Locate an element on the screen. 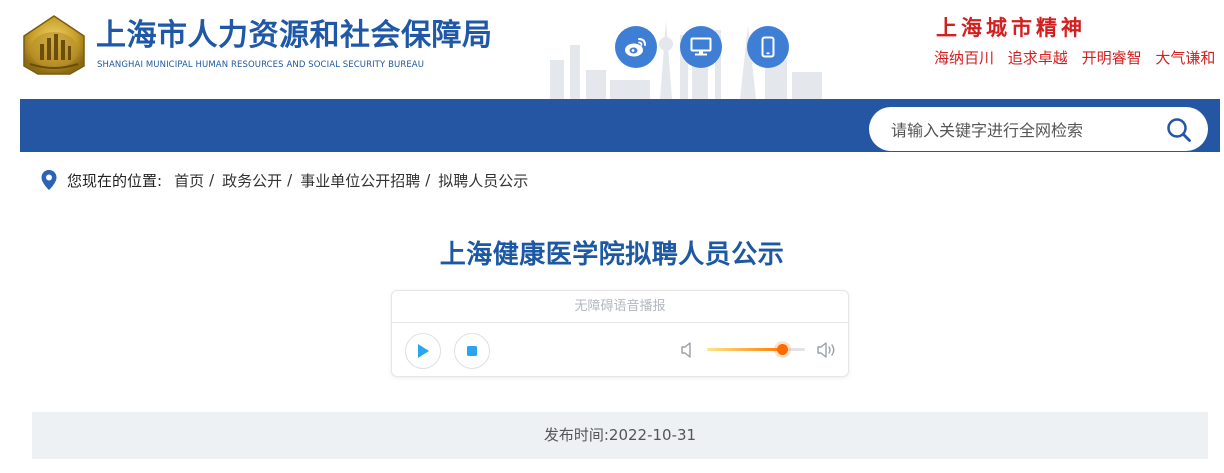 This screenshot has height=473, width=1224. volume-down-icon is located at coordinates (688, 350).